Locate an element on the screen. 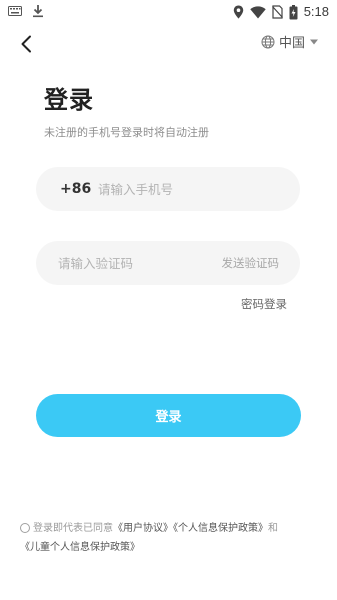 This screenshot has width=337, height=600. region-label: 中国 is located at coordinates (291, 43).